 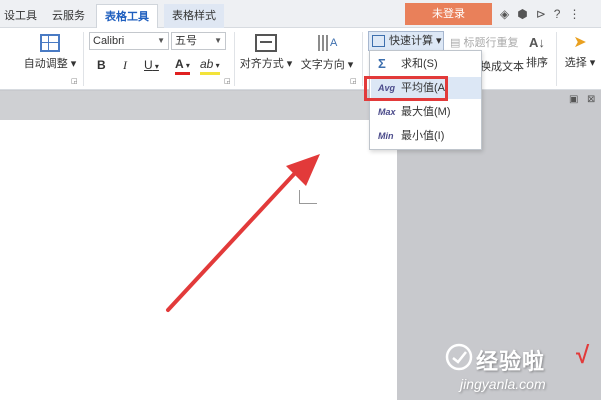 I want to click on menu-item-sum: Σ 求和(S), so click(x=426, y=64).